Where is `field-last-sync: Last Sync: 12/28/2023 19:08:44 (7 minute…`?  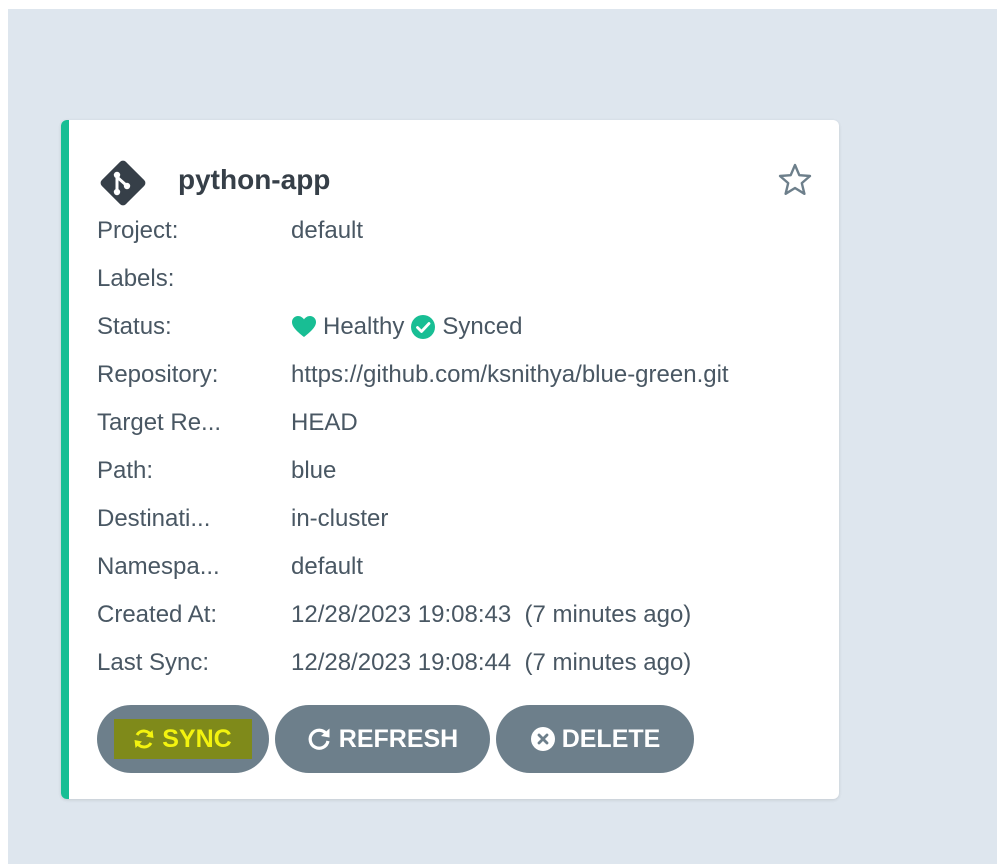
field-last-sync: Last Sync: 12/28/2023 19:08:44 (7 minute… is located at coordinates (457, 663).